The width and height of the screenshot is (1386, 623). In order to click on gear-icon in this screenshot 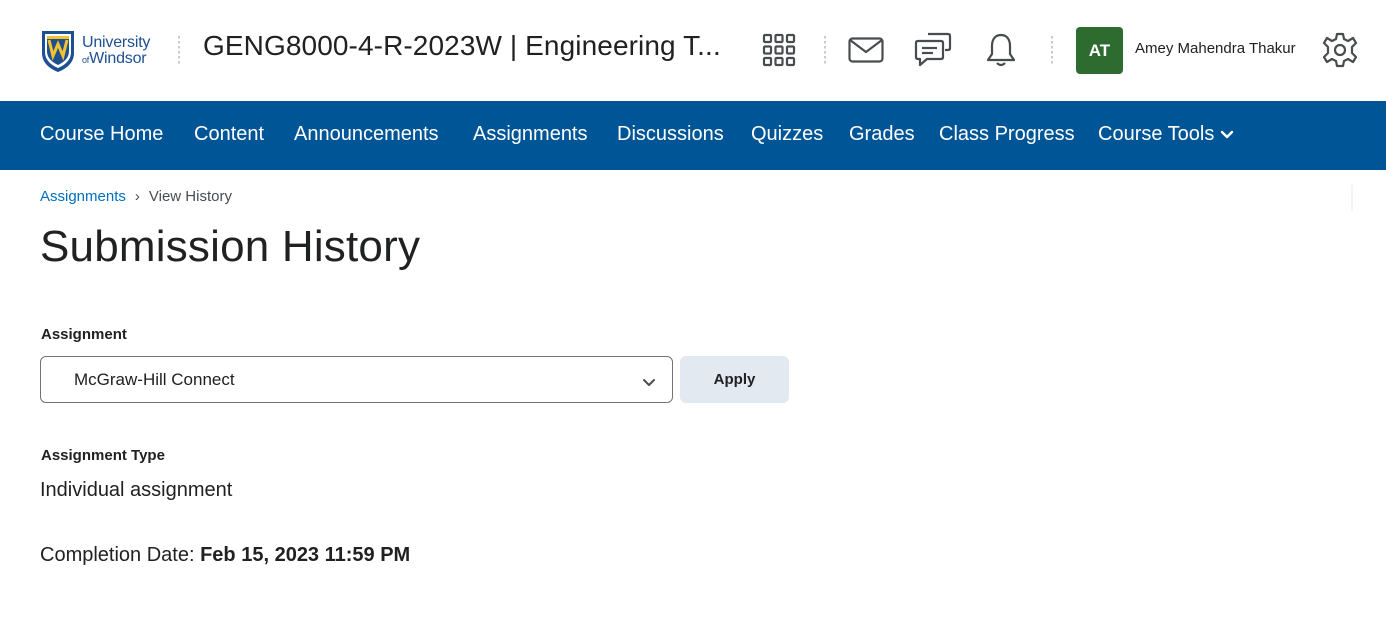, I will do `click(1340, 50)`.